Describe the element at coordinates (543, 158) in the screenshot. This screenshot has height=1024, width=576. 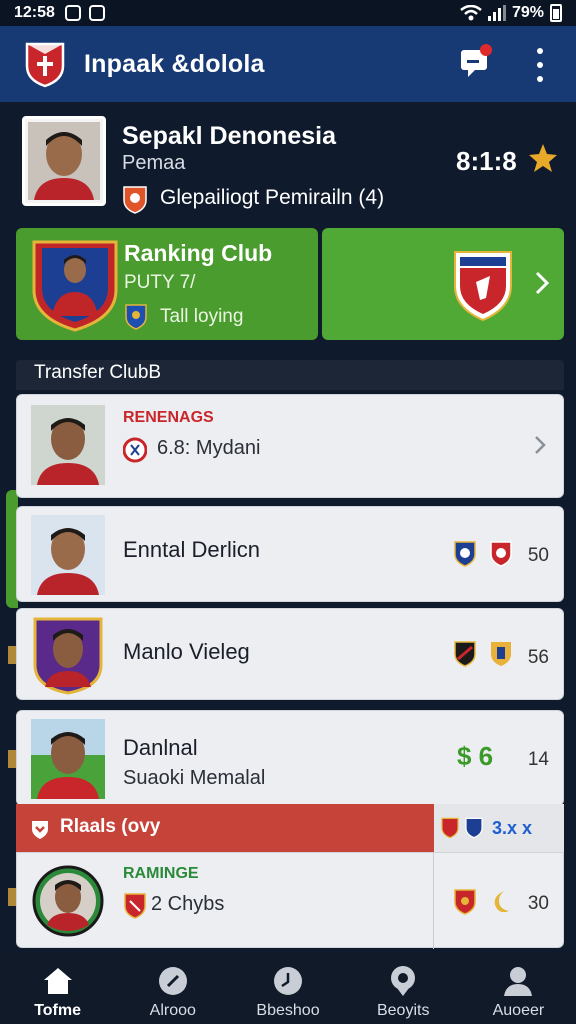
I see `star-icon` at that location.